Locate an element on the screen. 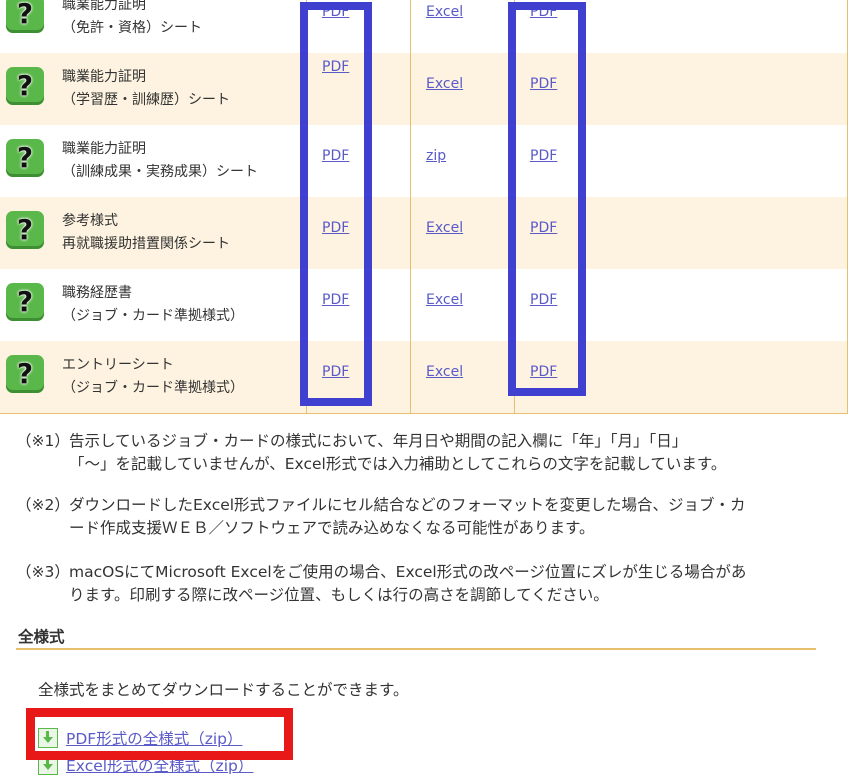 The image size is (851, 783). form-name-line2: 再就職援助措置関係シート is located at coordinates (146, 244).